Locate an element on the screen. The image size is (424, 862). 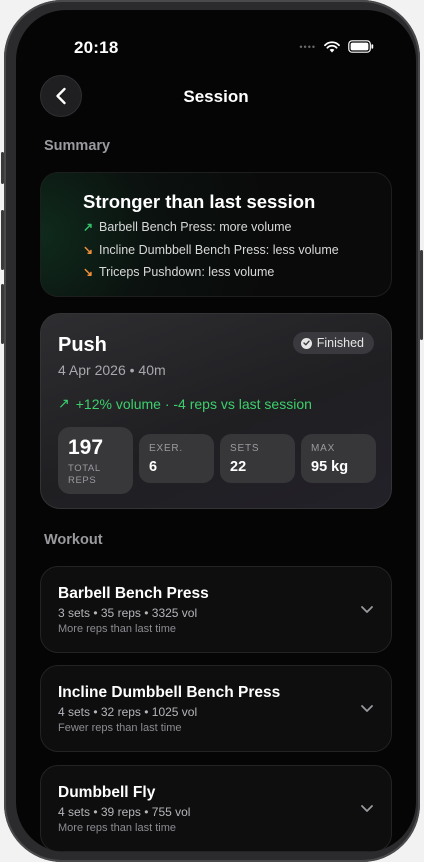
summary-line: ↘ Triceps Pushdown: less volume is located at coordinates (178, 272).